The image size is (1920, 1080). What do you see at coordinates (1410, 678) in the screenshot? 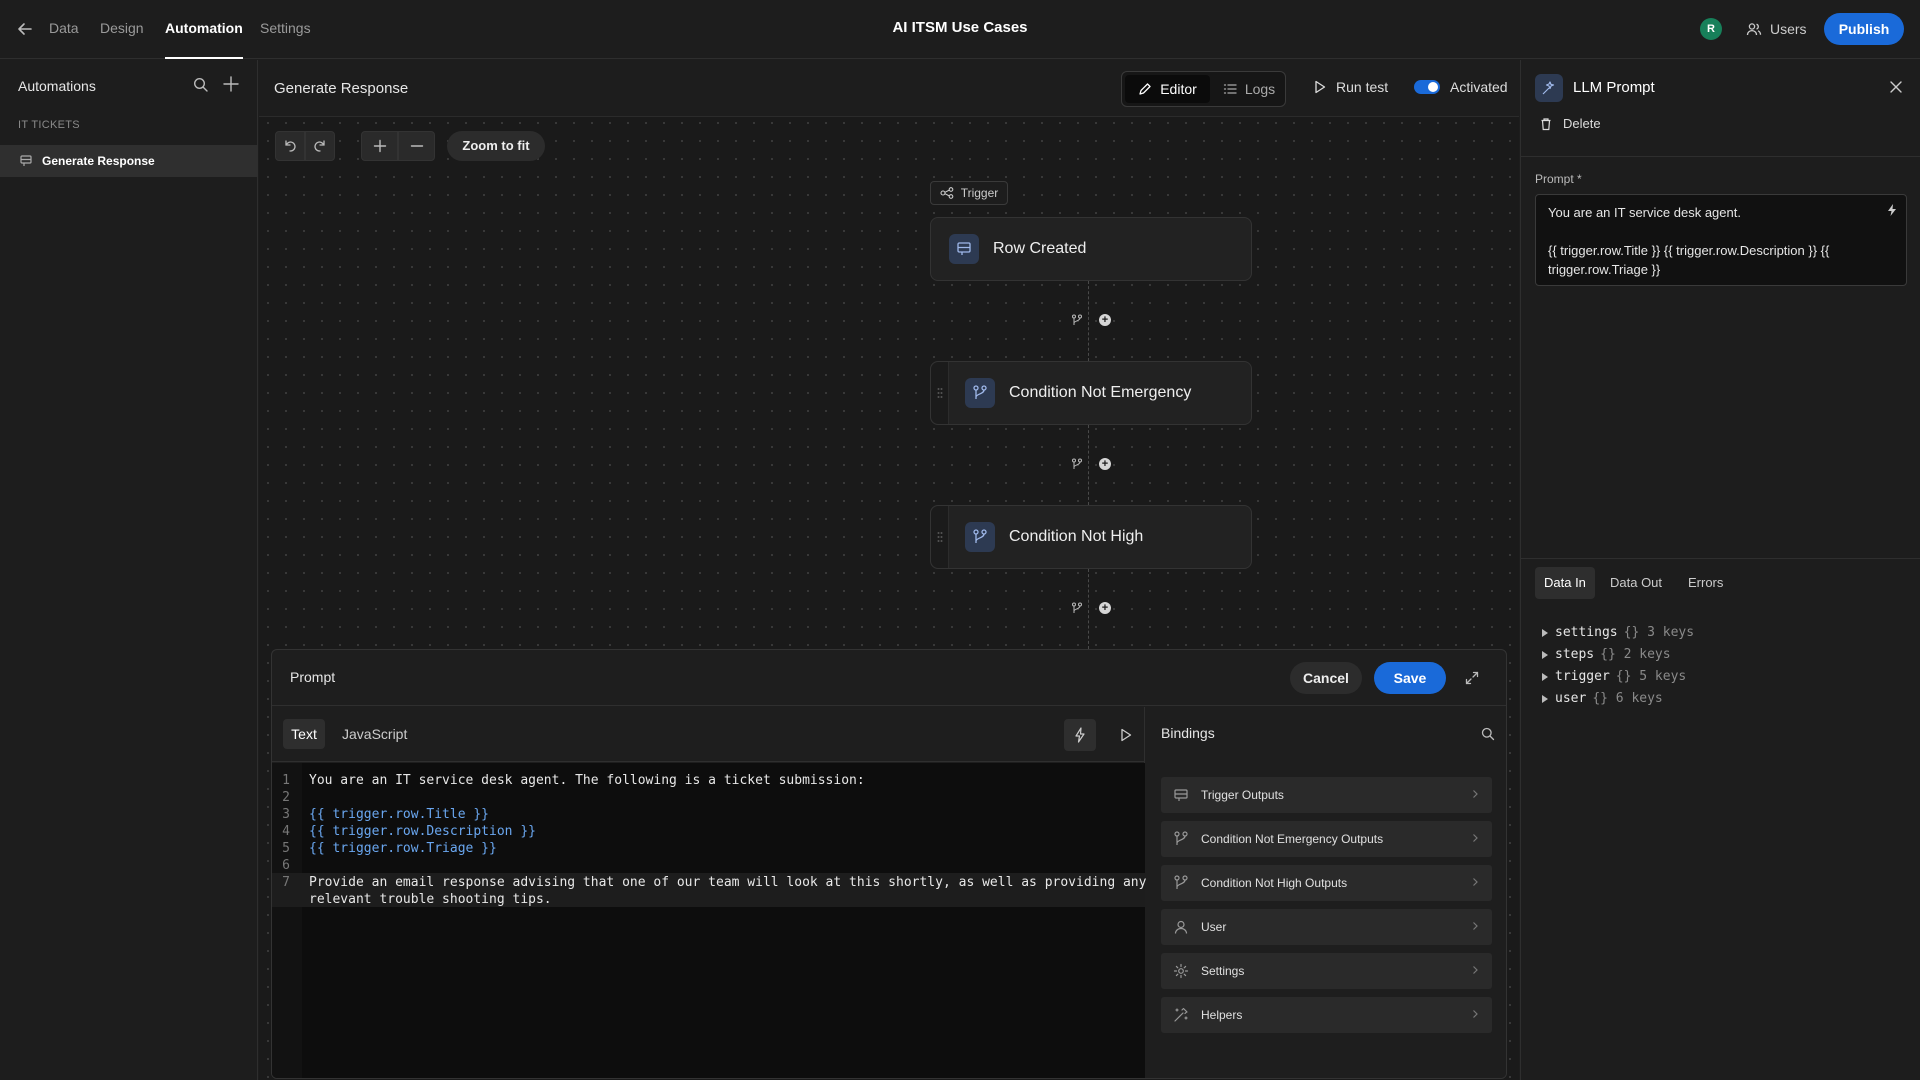
I see `save-button: Save` at bounding box center [1410, 678].